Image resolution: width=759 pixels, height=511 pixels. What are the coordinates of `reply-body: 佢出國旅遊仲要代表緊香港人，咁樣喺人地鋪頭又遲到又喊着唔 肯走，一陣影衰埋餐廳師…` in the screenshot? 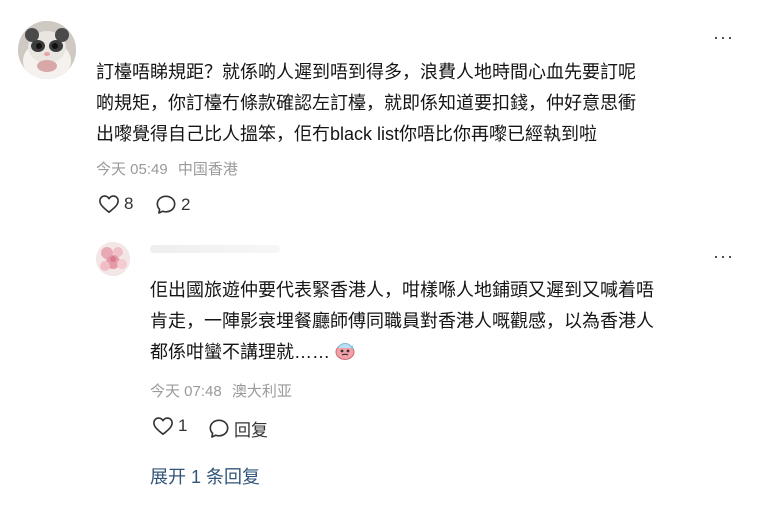 It's located at (445, 323).